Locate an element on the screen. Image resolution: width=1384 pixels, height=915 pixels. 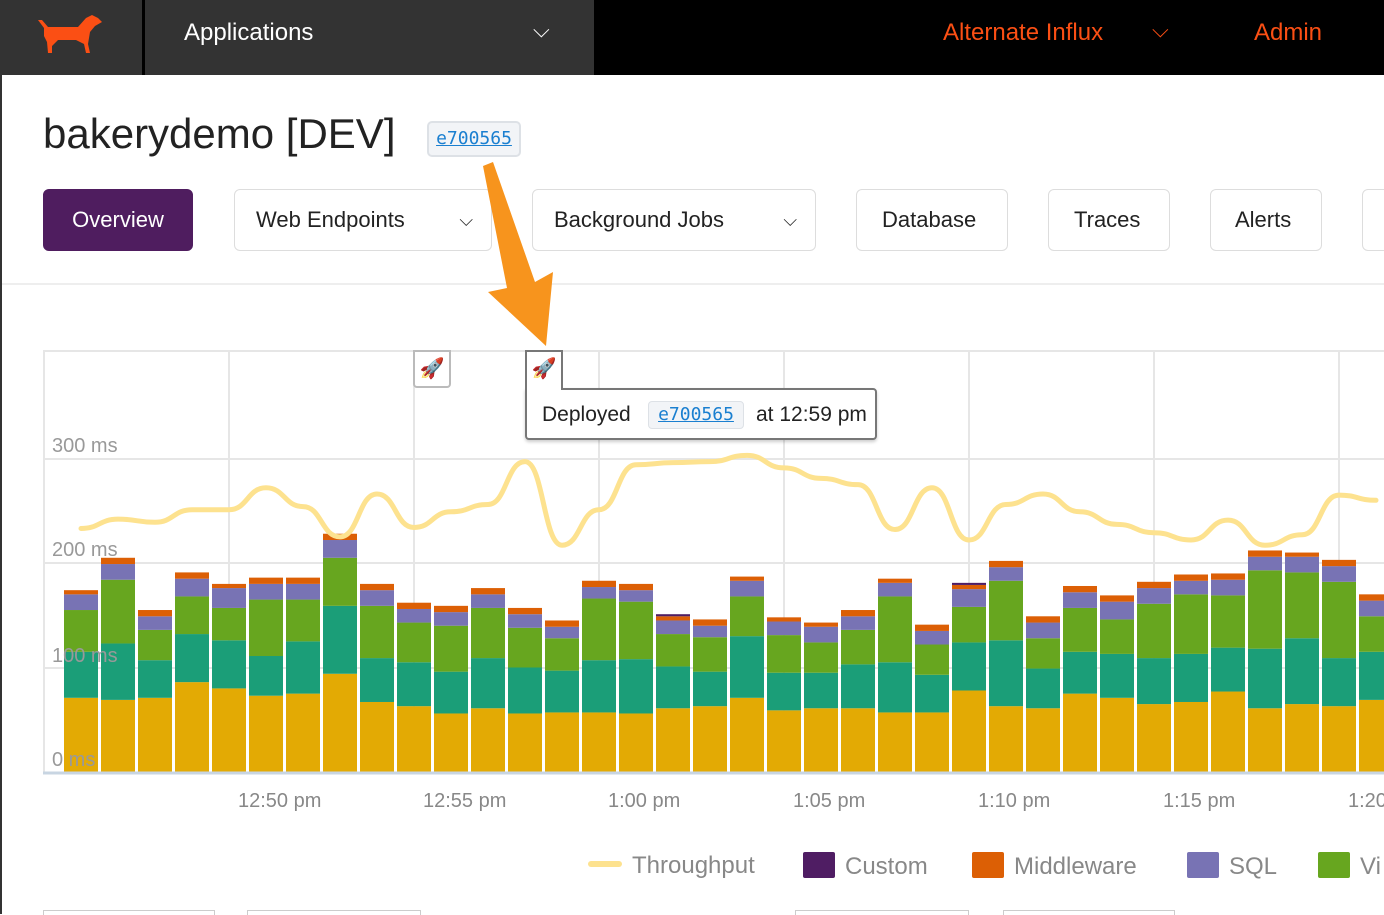
applications-dropdown: Applications ⌵ is located at coordinates (369, 37).